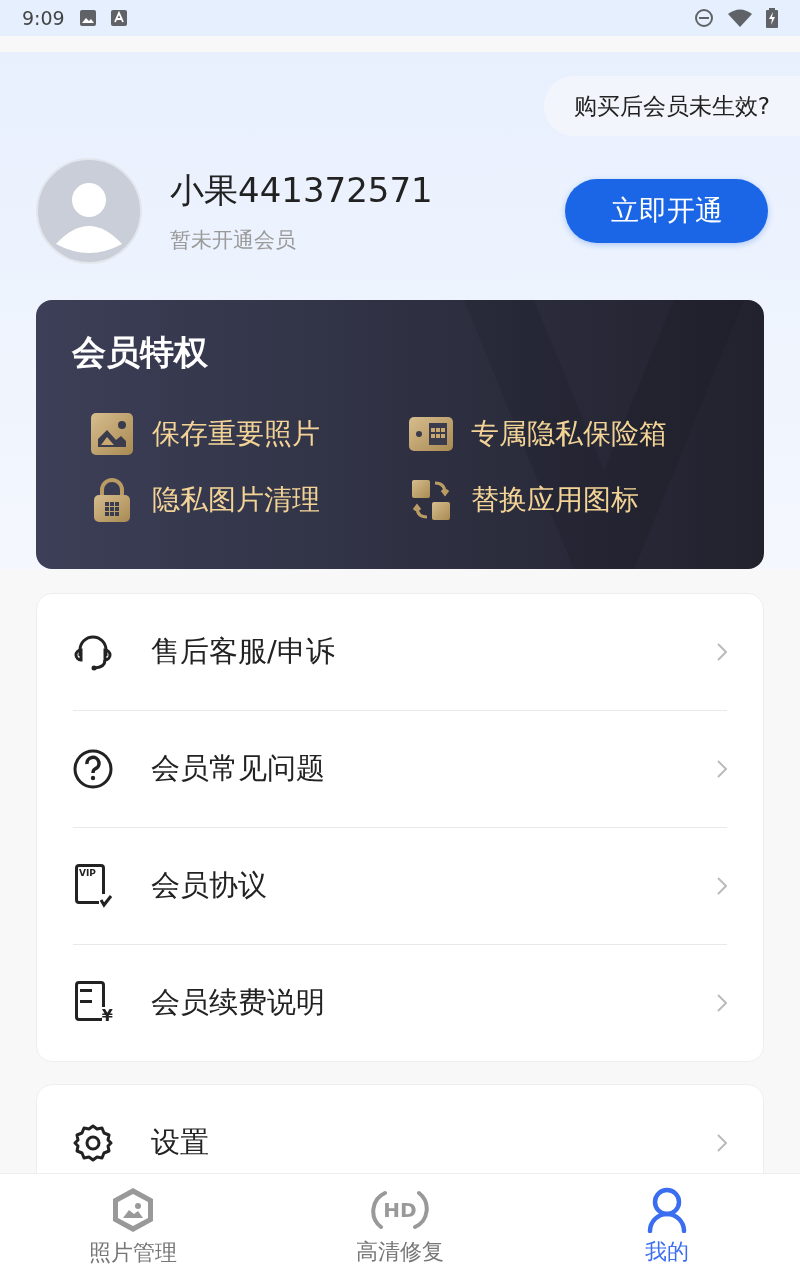  Describe the element at coordinates (89, 211) in the screenshot. I see `avatar-icon` at that location.